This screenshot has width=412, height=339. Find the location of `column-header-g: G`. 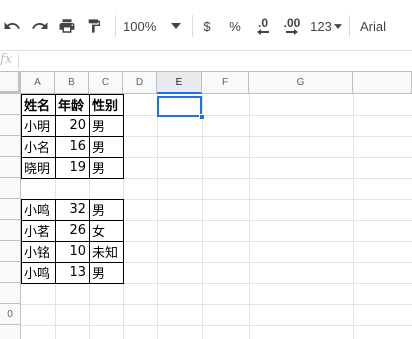

column-header-g: G is located at coordinates (301, 83).